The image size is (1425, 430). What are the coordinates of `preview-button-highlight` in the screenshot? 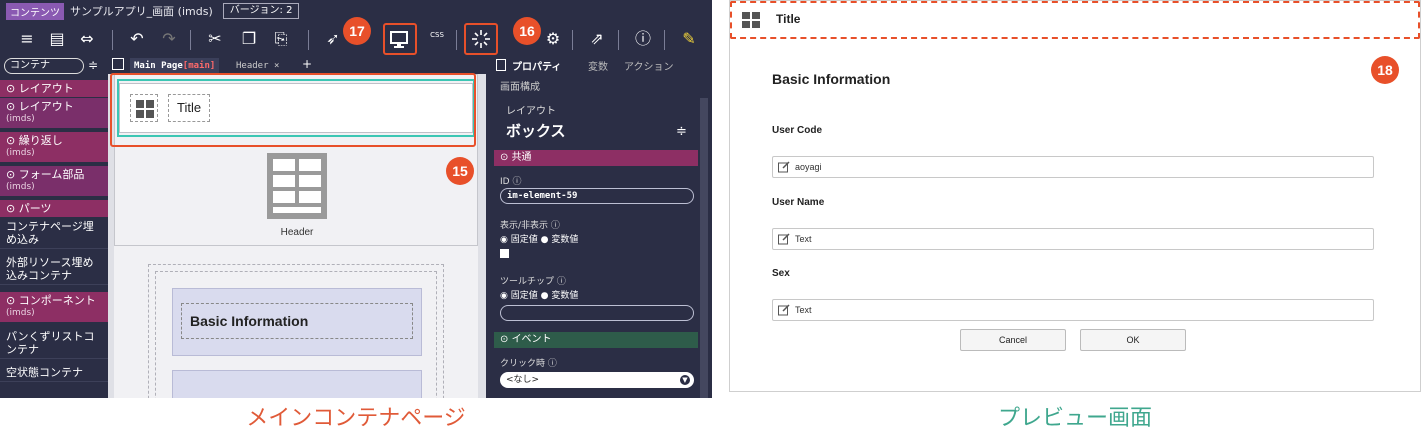 It's located at (400, 39).